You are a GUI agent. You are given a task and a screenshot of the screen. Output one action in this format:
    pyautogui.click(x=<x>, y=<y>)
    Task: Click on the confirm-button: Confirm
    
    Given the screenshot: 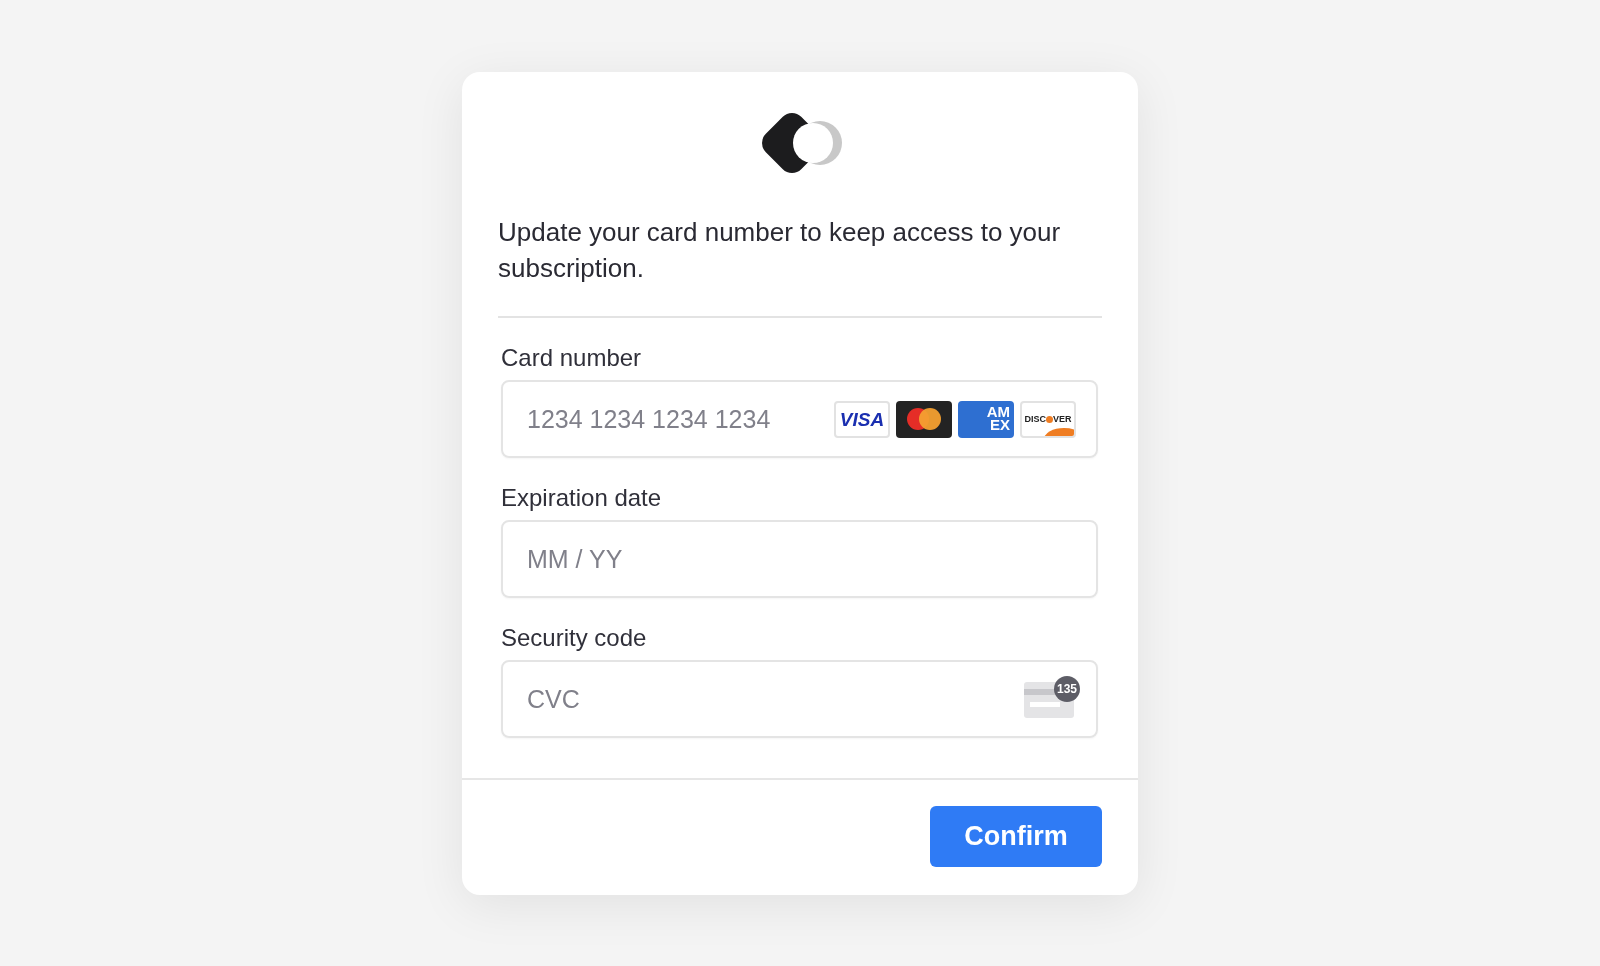 What is the action you would take?
    pyautogui.click(x=1016, y=836)
    